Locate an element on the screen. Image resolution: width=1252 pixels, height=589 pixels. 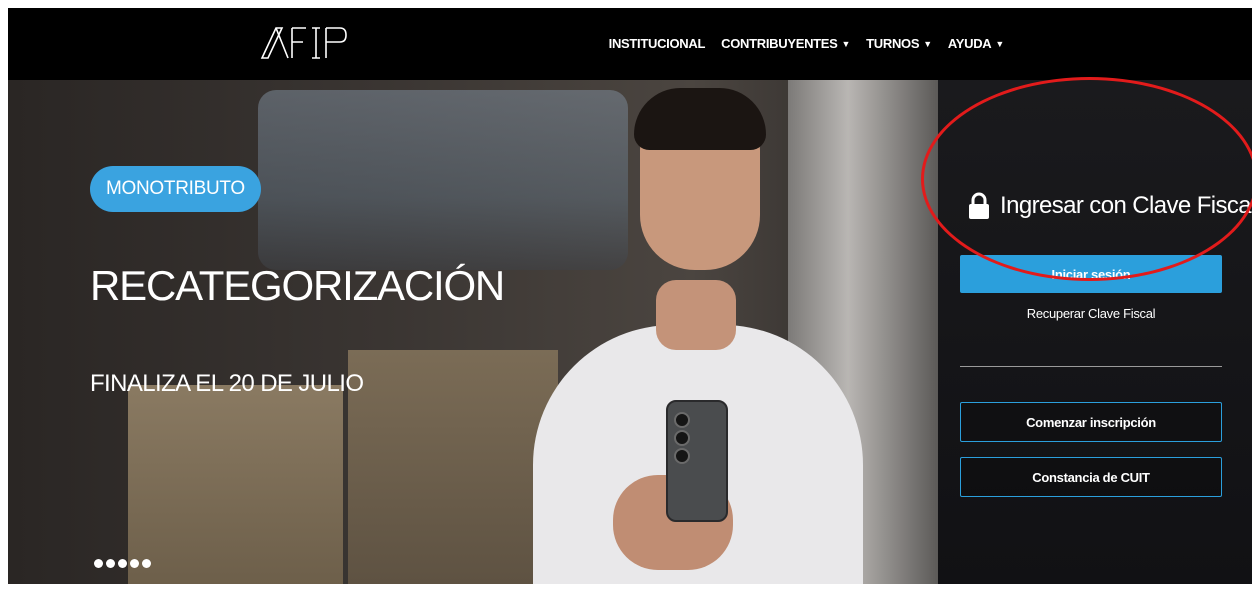
background-van-window is located at coordinates (443, 180).